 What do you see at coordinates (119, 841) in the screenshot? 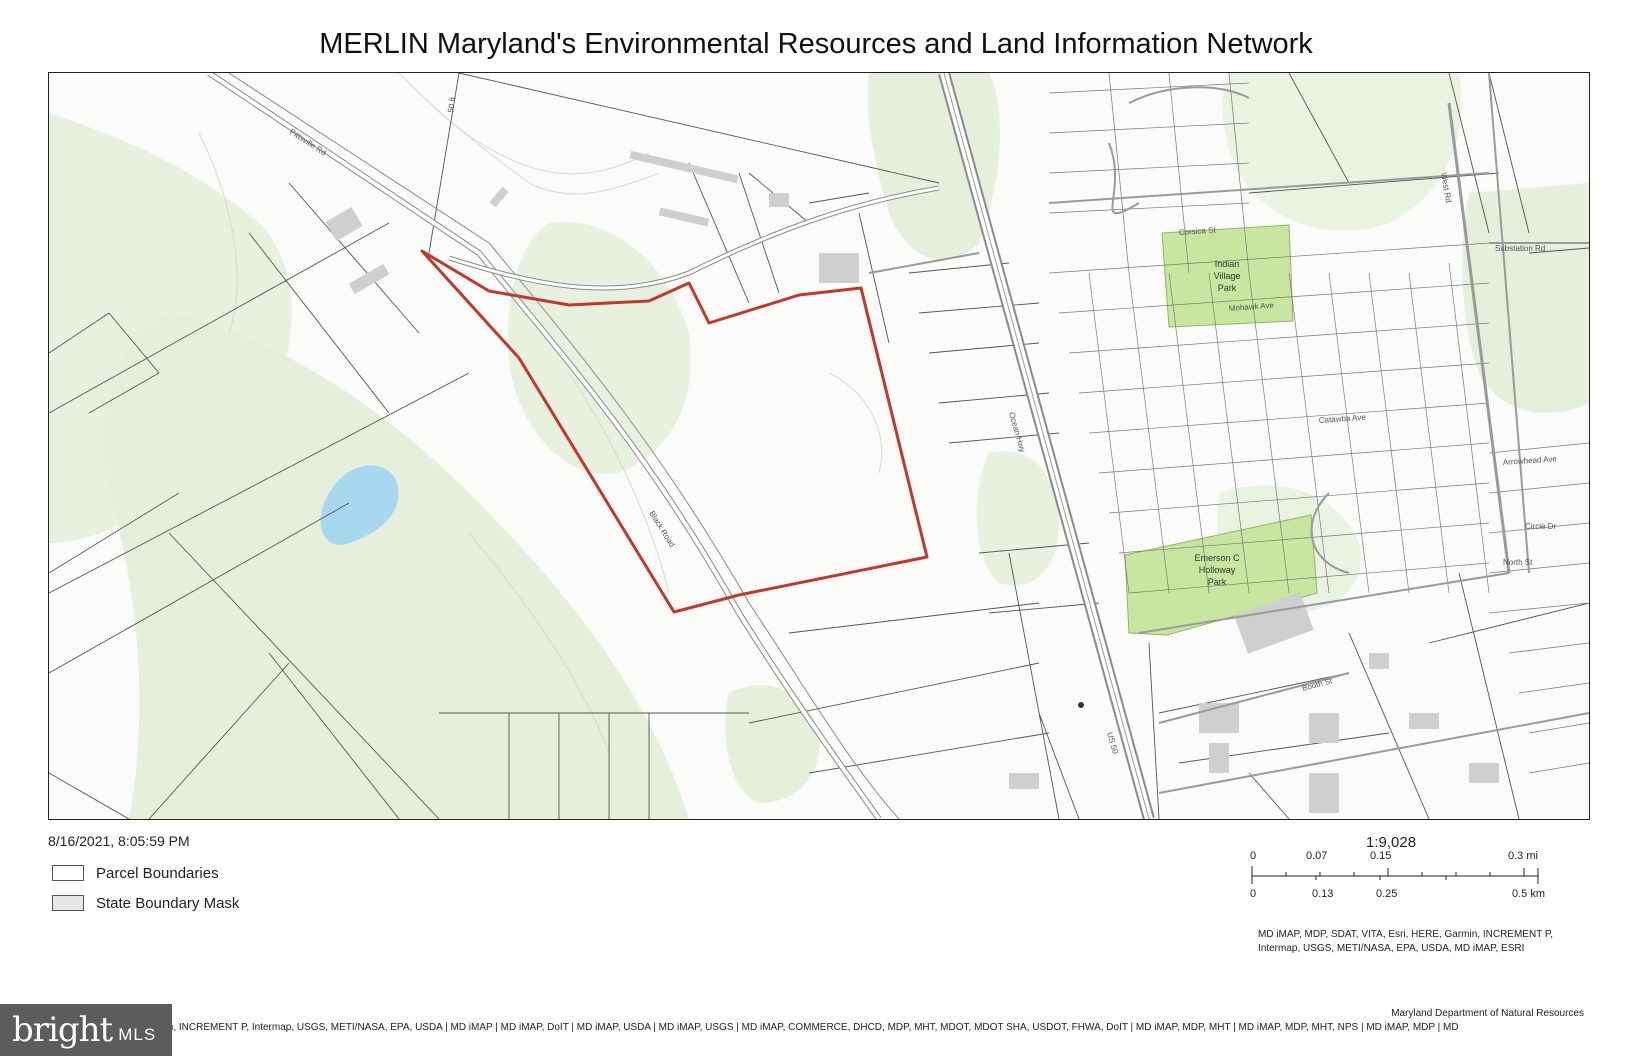
I see `print-timestamp: 8/16/2021, 8:05:59 PM` at bounding box center [119, 841].